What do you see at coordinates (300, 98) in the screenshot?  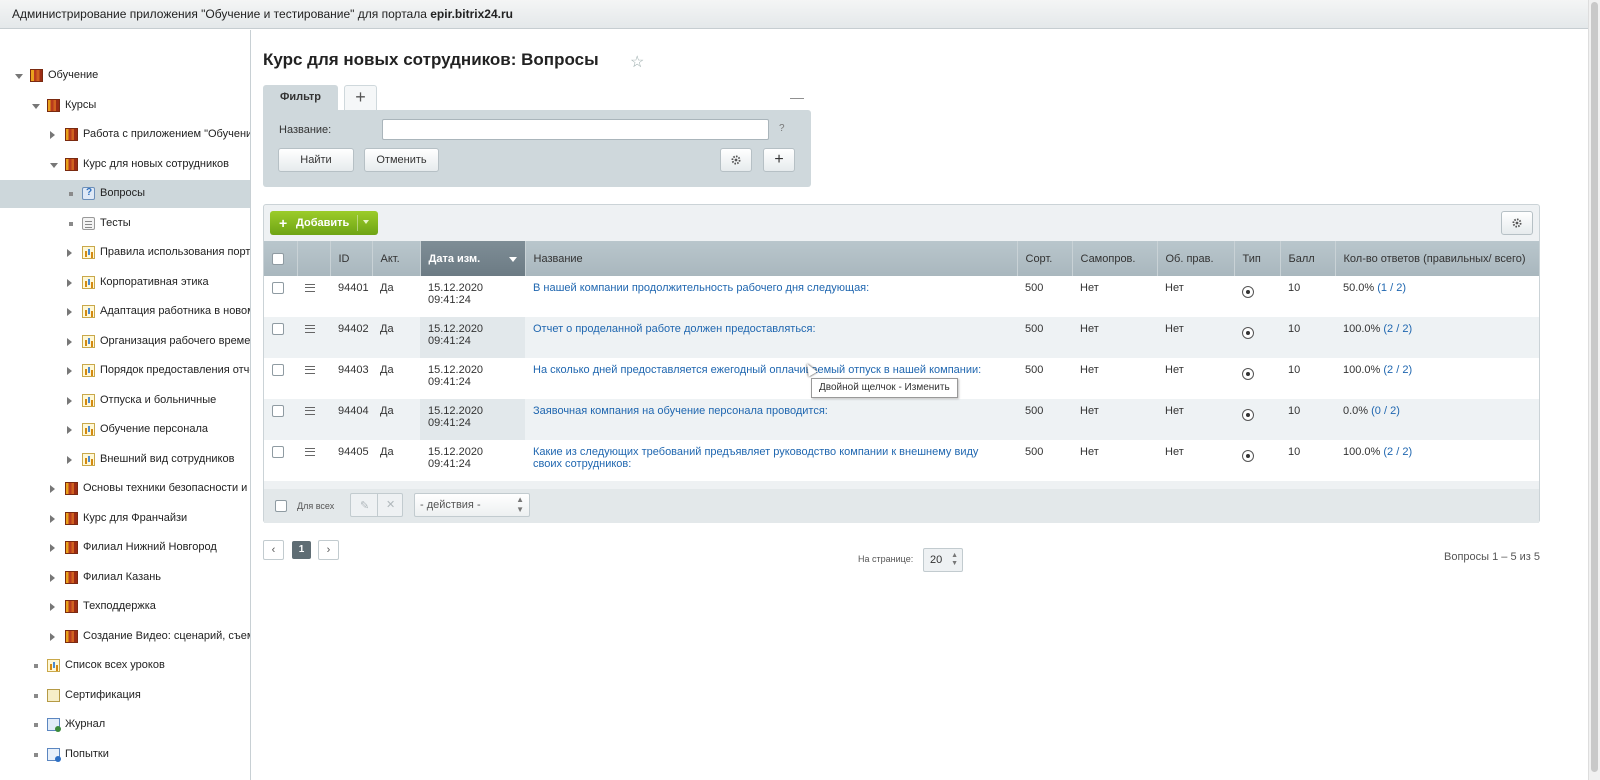 I see `tab-filter: Фильтр` at bounding box center [300, 98].